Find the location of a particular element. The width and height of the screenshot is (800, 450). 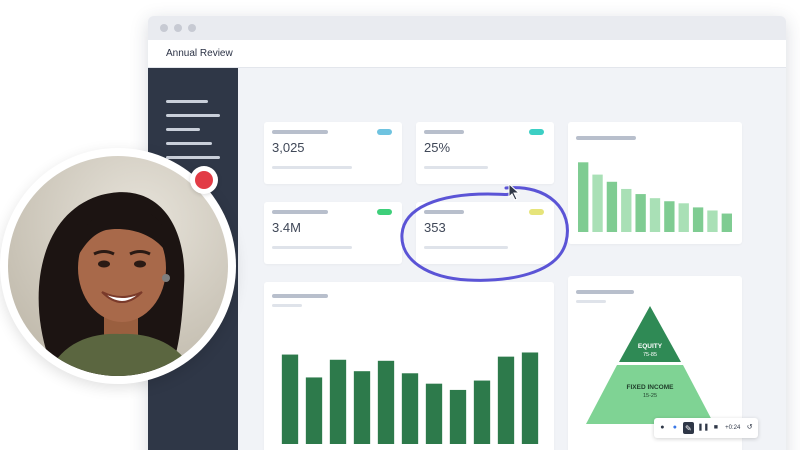

kpi-card-2: 25% is located at coordinates (485, 153).